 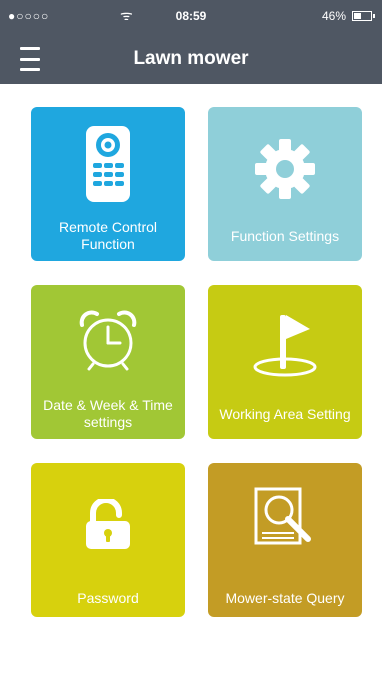 I want to click on padlock-icon, so click(x=108, y=524).